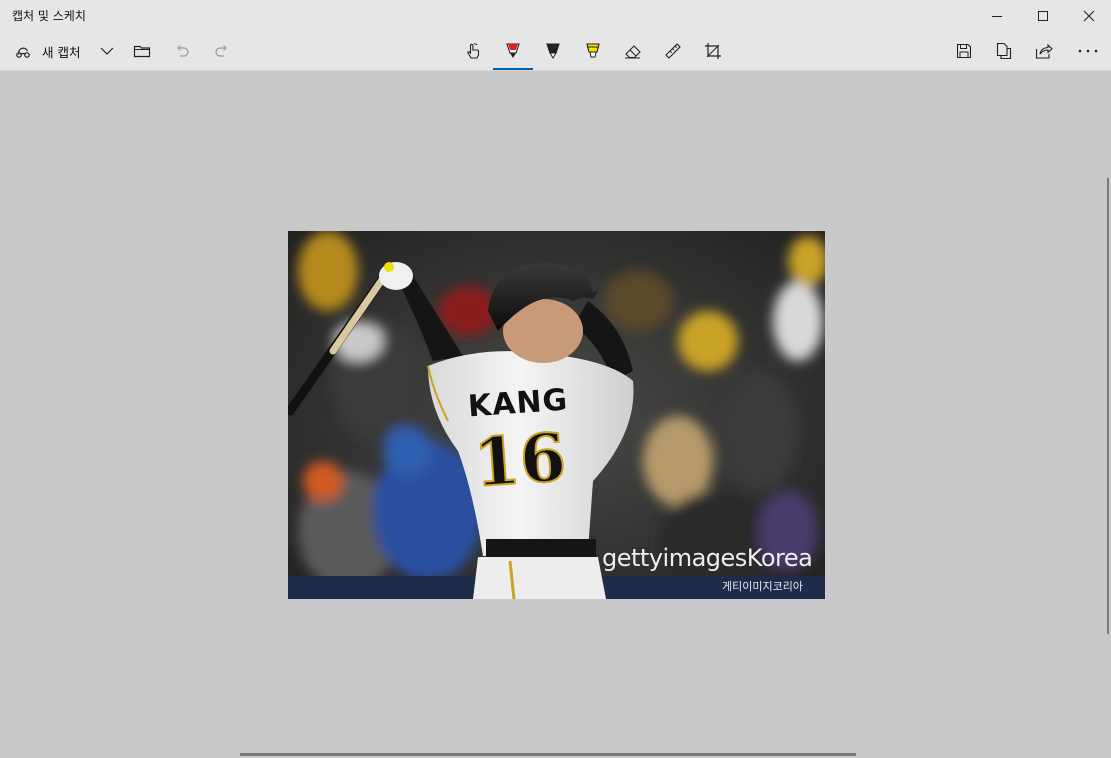 The height and width of the screenshot is (758, 1111). I want to click on undo-icon, so click(183, 51).